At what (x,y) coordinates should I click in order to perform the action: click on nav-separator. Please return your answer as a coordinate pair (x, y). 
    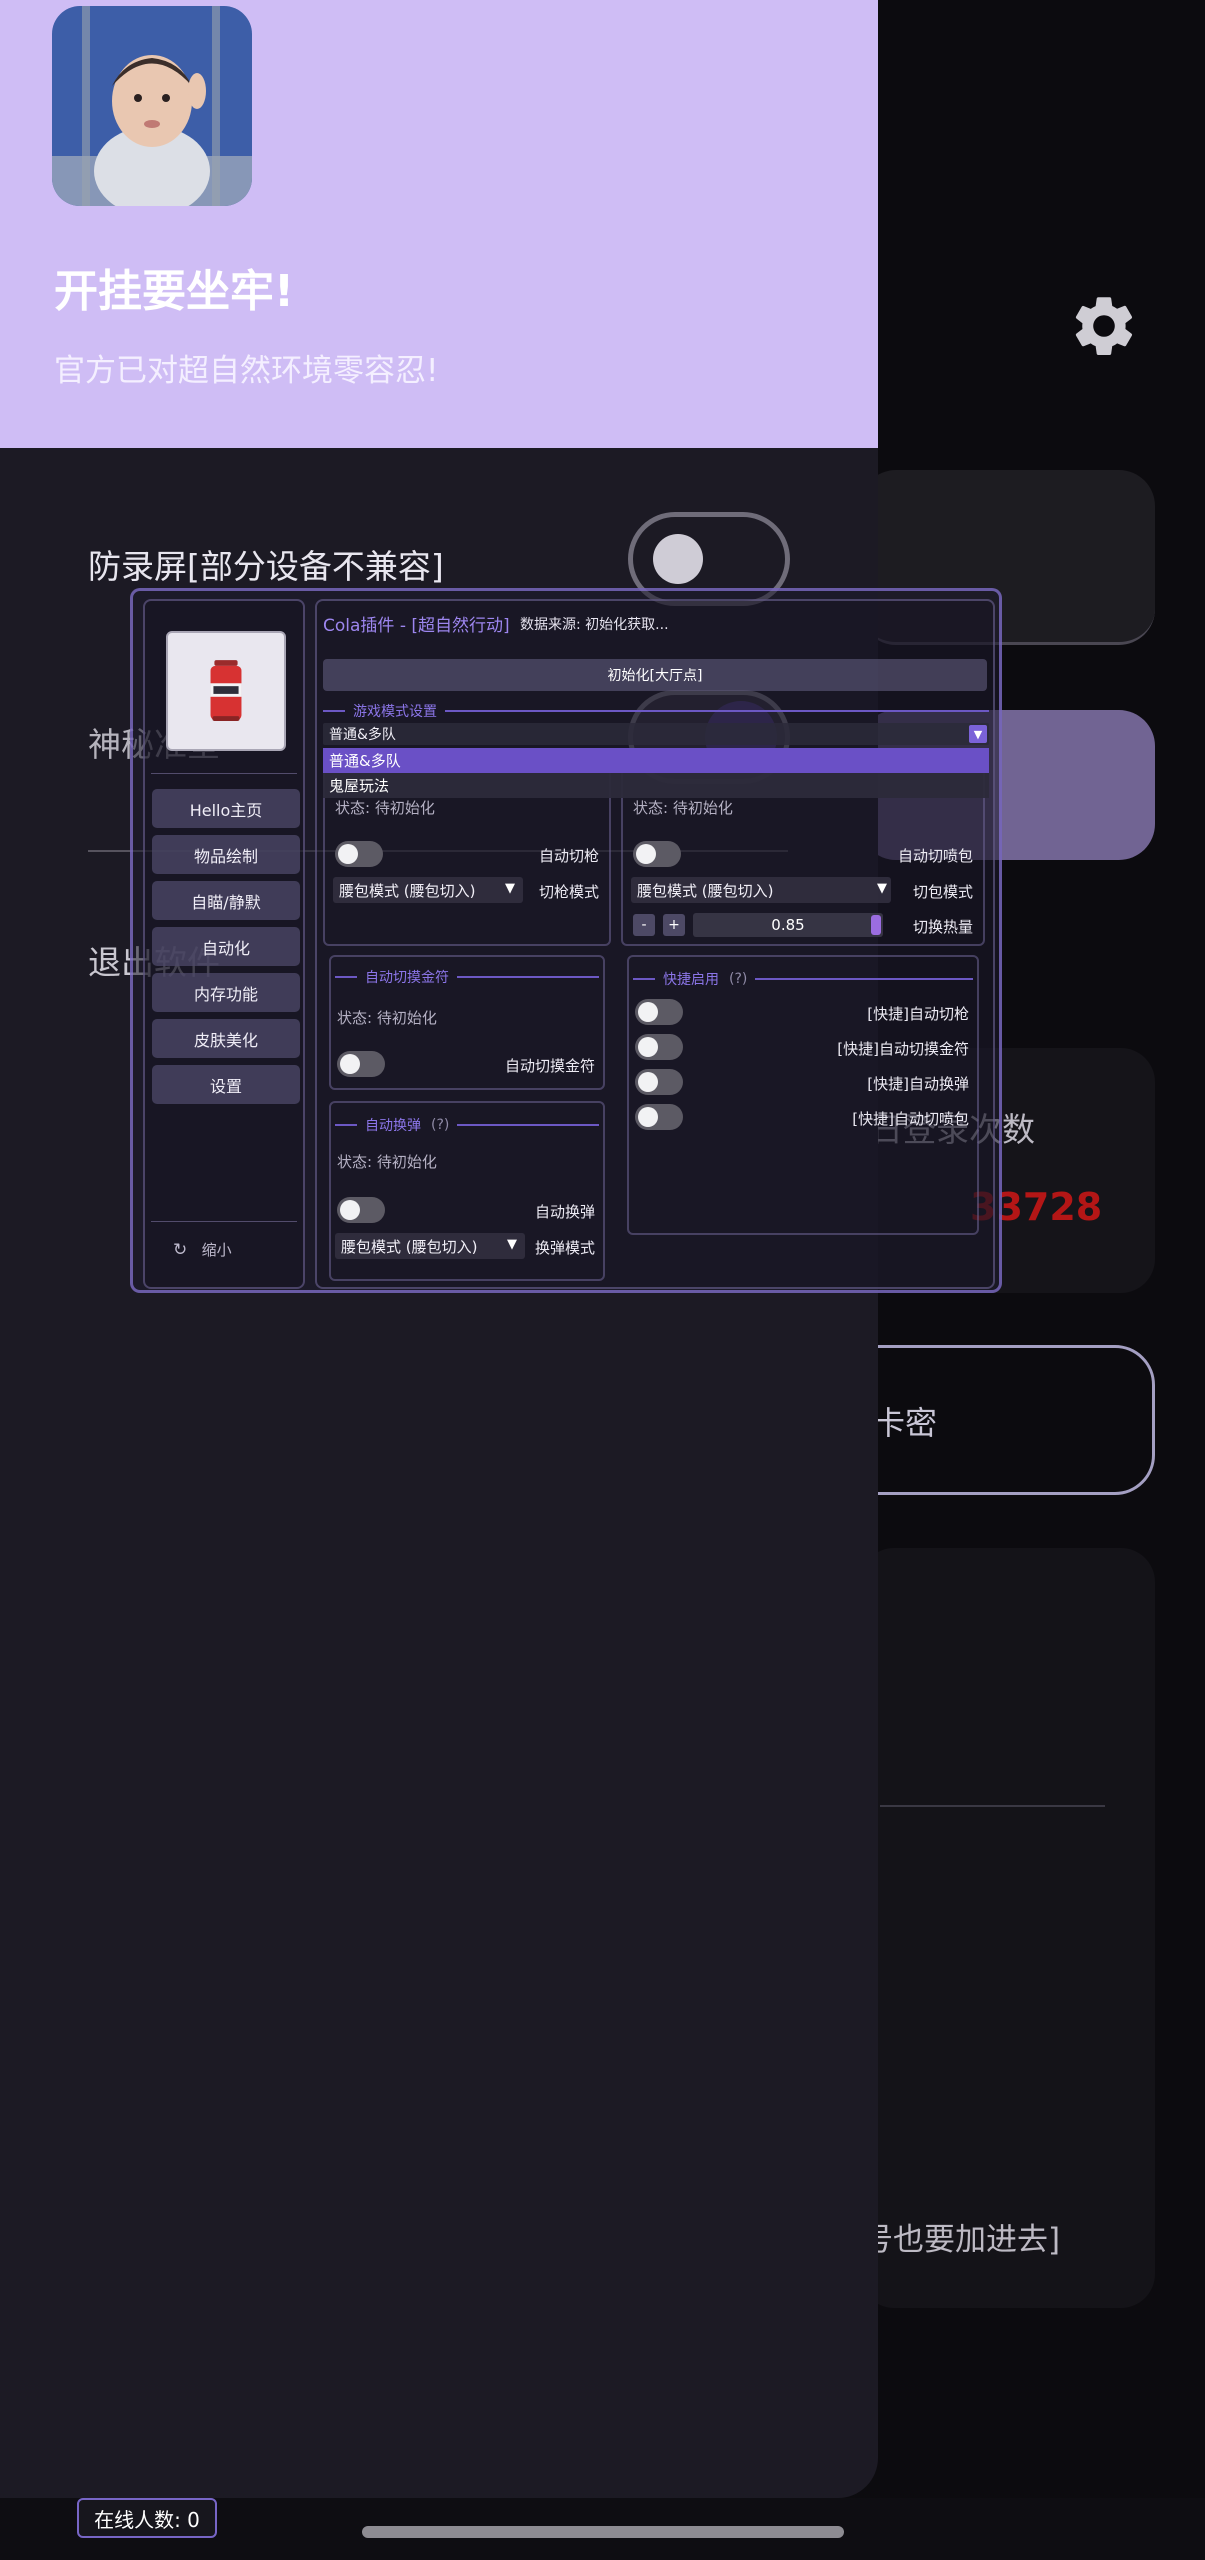
    Looking at the image, I should click on (224, 773).